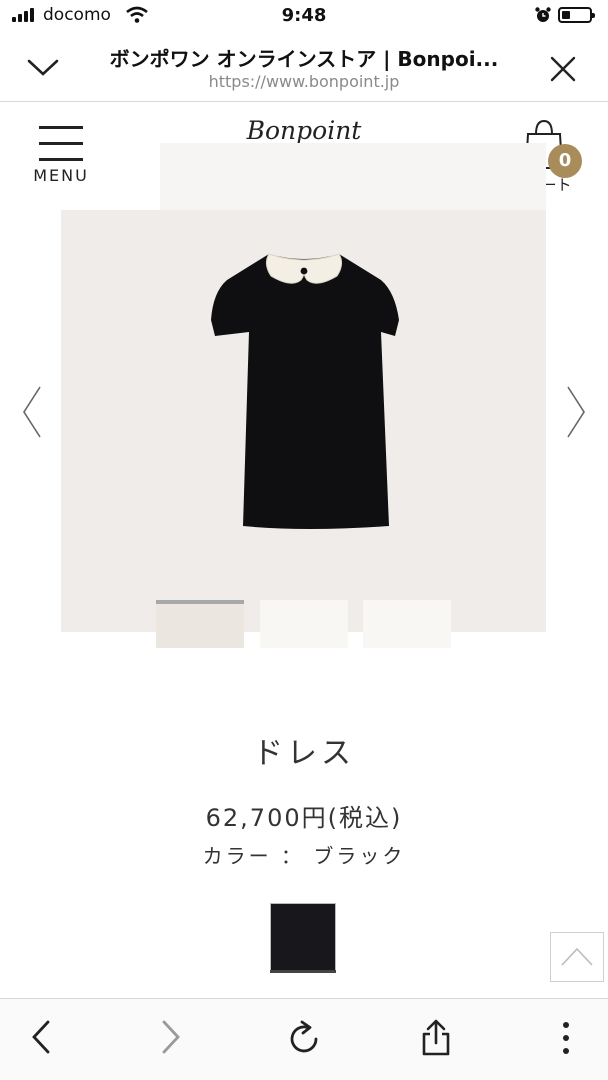 The width and height of the screenshot is (608, 1080). Describe the element at coordinates (543, 14) in the screenshot. I see `alarm-icon` at that location.